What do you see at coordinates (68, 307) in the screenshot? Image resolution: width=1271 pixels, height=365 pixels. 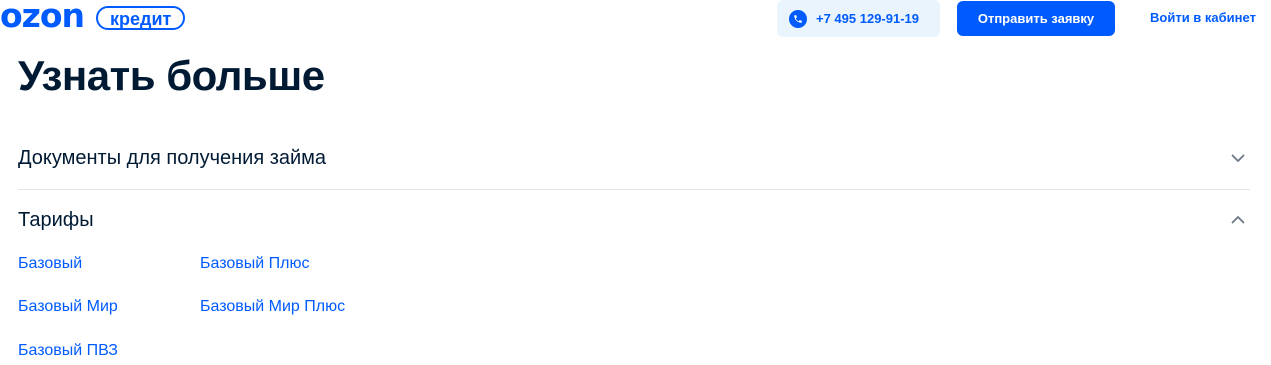 I see `tariff-link-basic-mir: Базовый Мир` at bounding box center [68, 307].